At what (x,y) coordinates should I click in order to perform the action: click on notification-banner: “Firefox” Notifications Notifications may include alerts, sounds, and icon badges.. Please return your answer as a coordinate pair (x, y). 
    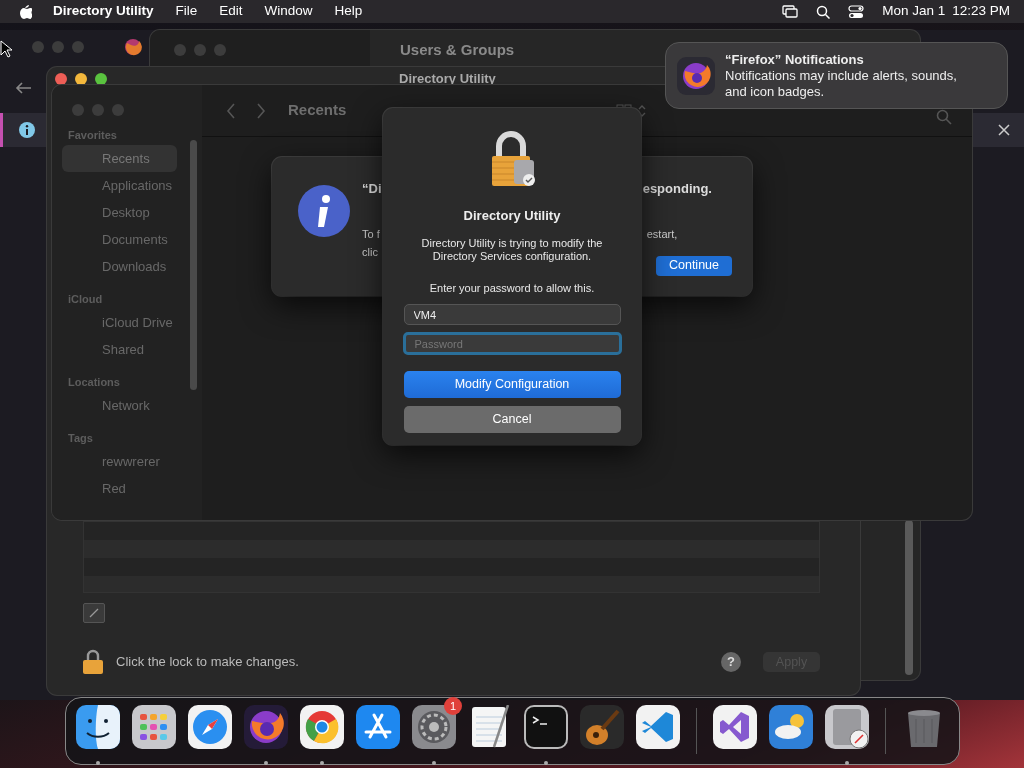
    Looking at the image, I should click on (836, 75).